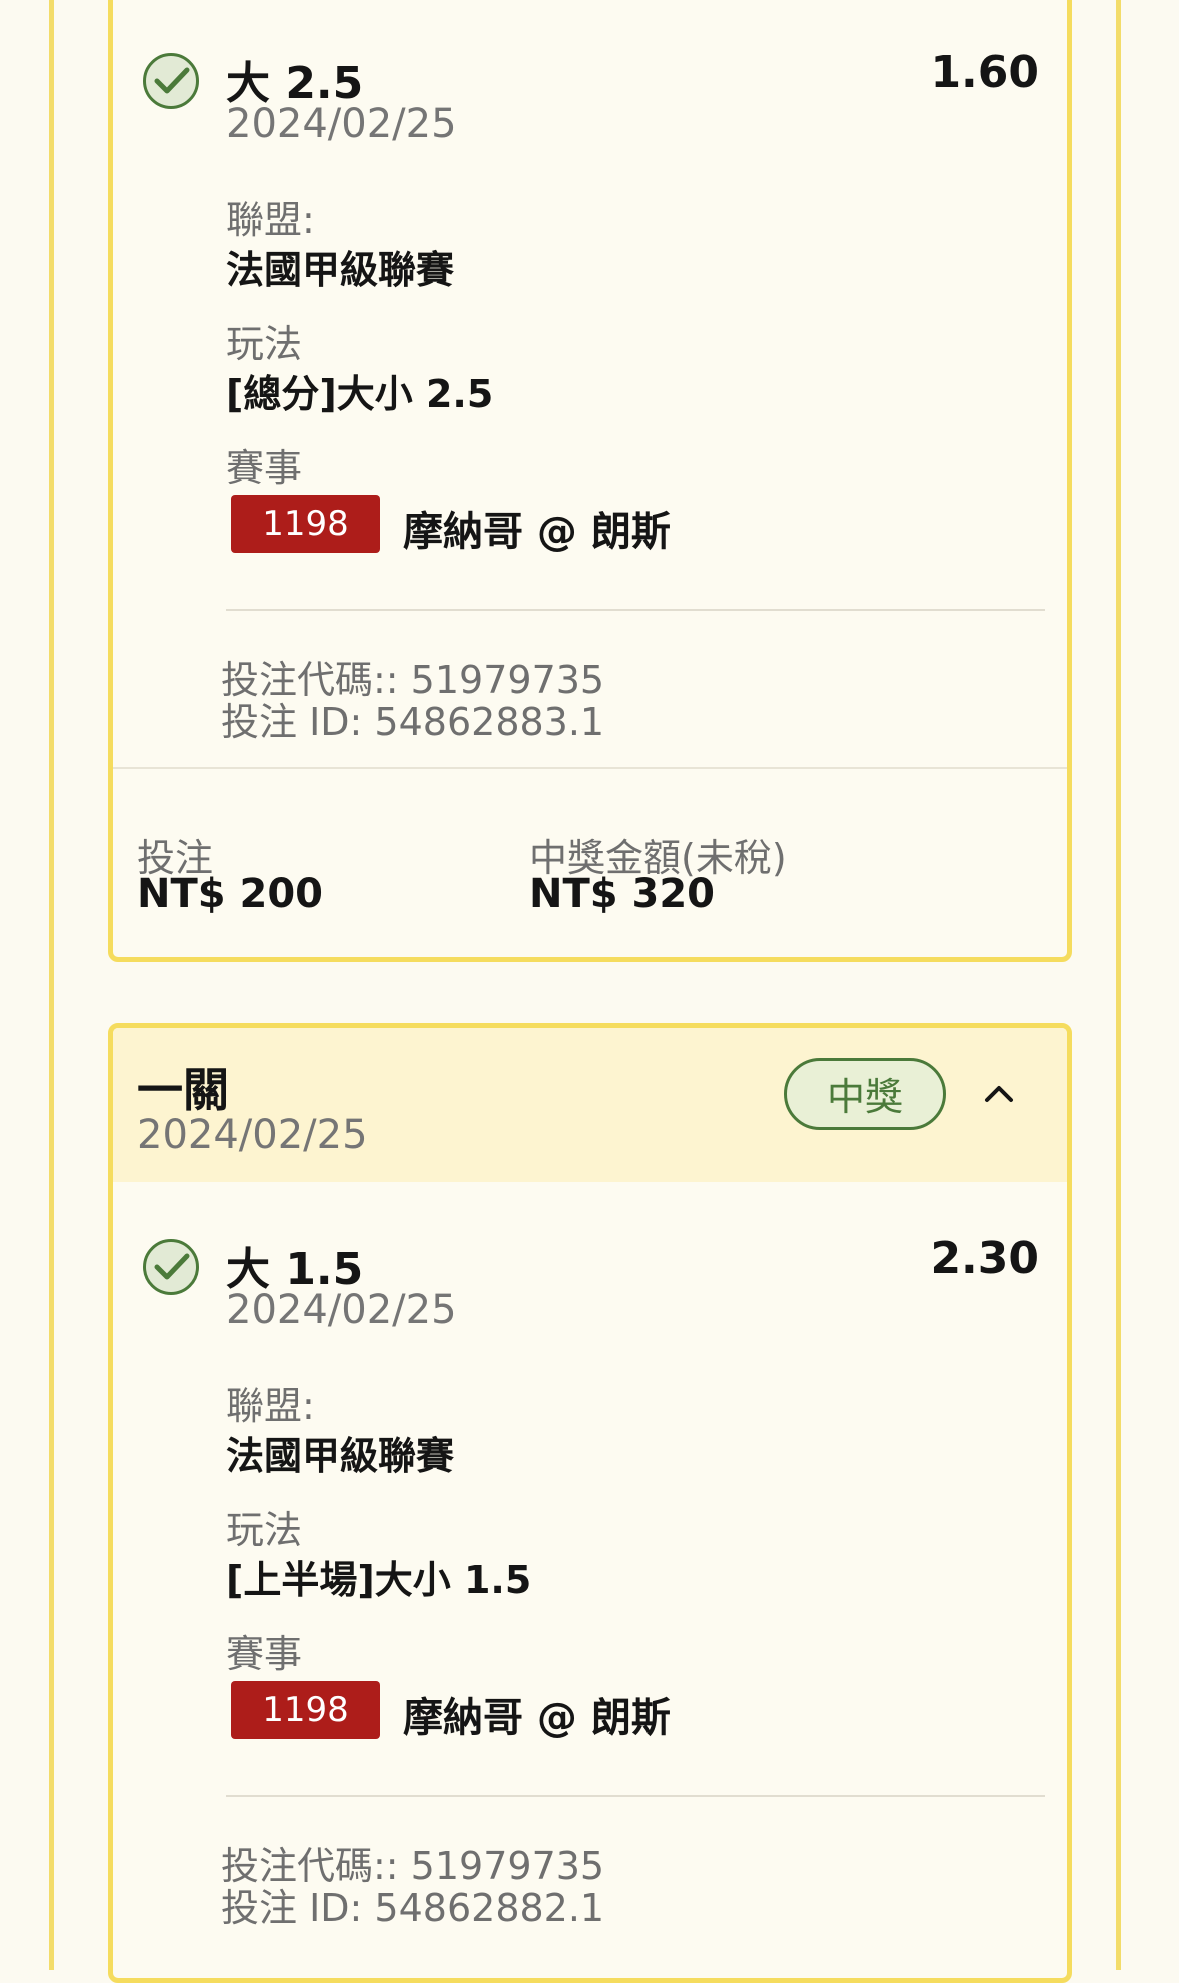  I want to click on bet-summary-footer: 投注 NT$ 200 中獎金額(未稅) NT$ 320, so click(590, 862).